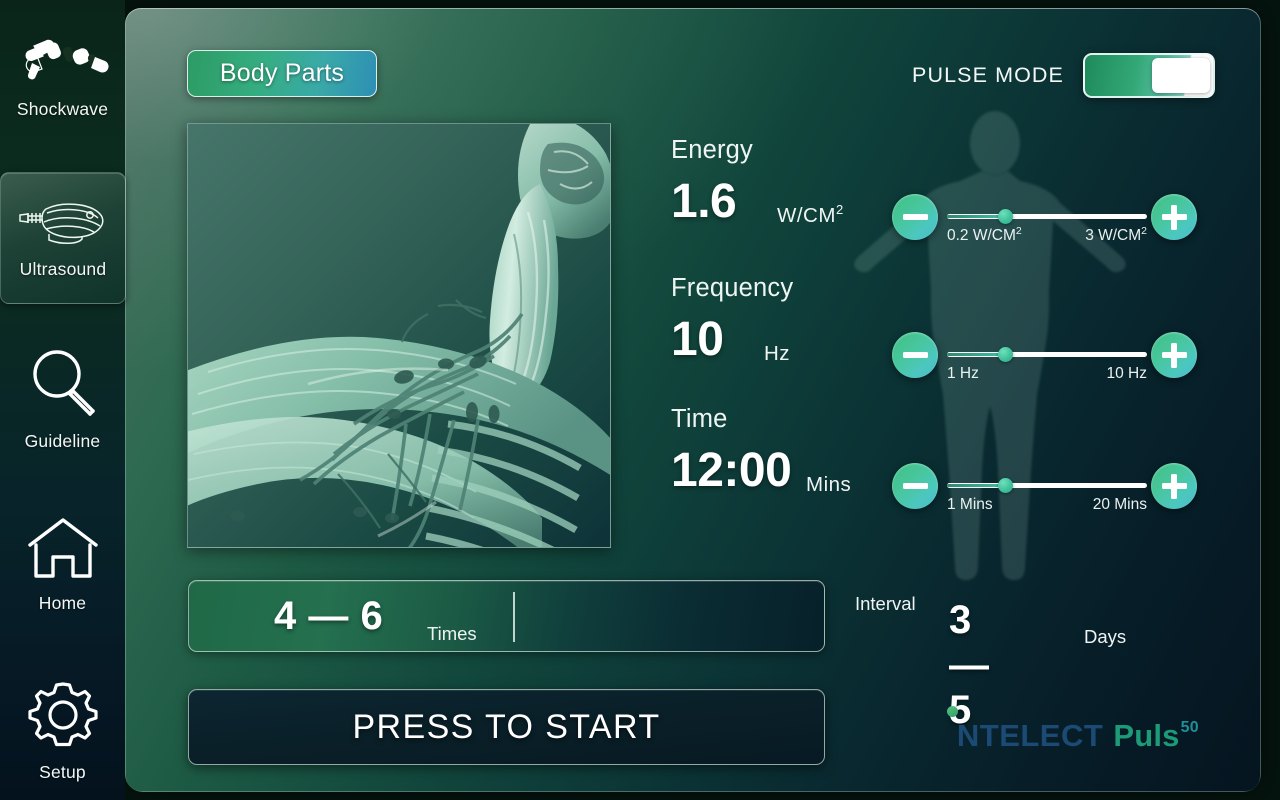 The height and width of the screenshot is (800, 1280). What do you see at coordinates (1189, 727) in the screenshot?
I see `logo-model: 50` at bounding box center [1189, 727].